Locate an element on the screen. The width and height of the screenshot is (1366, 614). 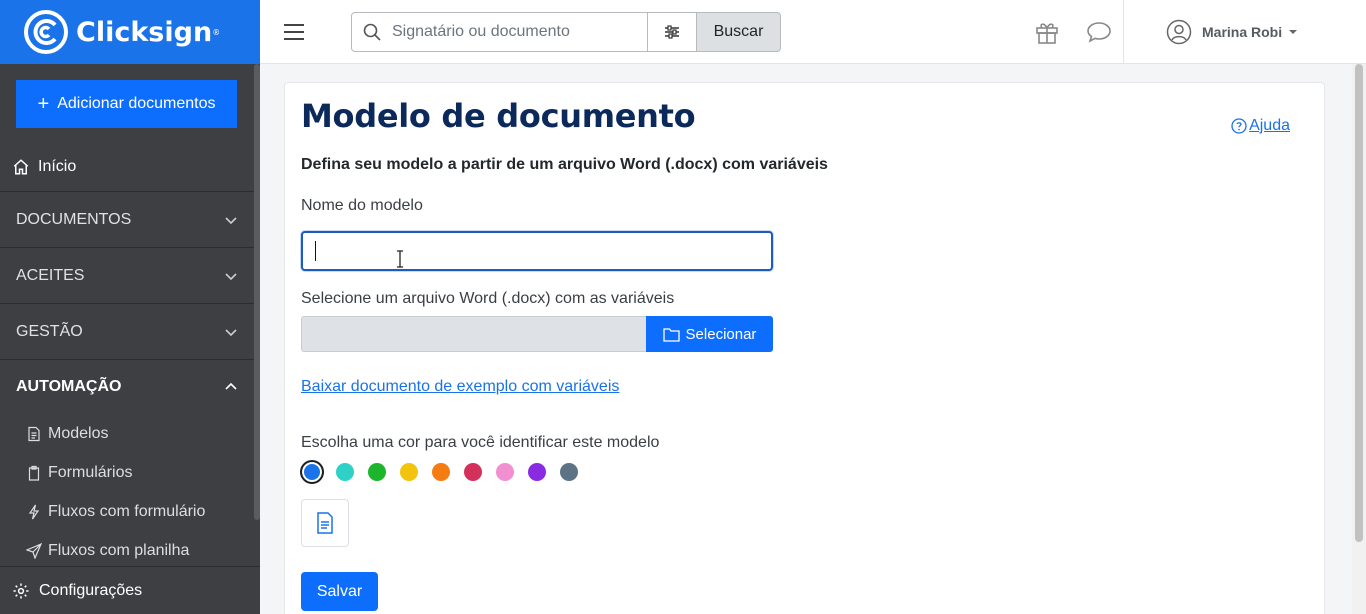
sidebar-item-fluxos-planilha: Fluxos com planilha is located at coordinates (127, 550).